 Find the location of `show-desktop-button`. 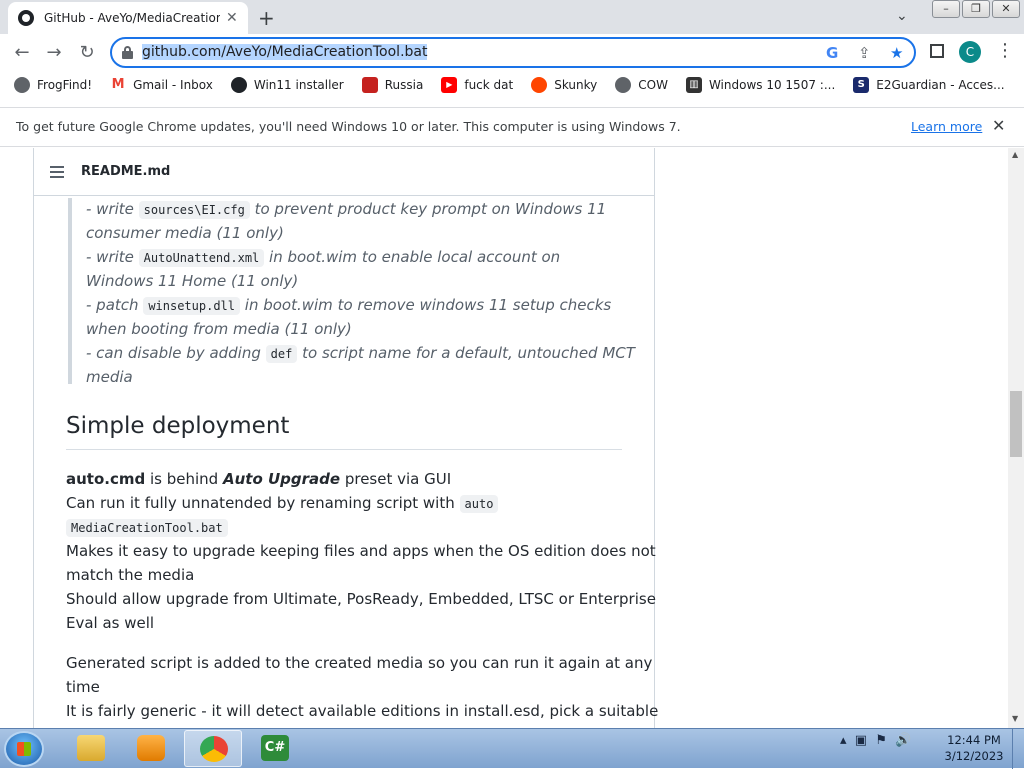

show-desktop-button is located at coordinates (1018, 749).